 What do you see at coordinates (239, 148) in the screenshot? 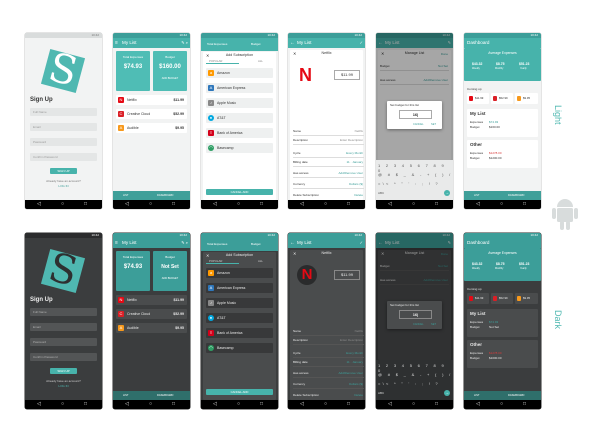
I see `service-item-basecamp: ◠ Basecamp` at bounding box center [239, 148].